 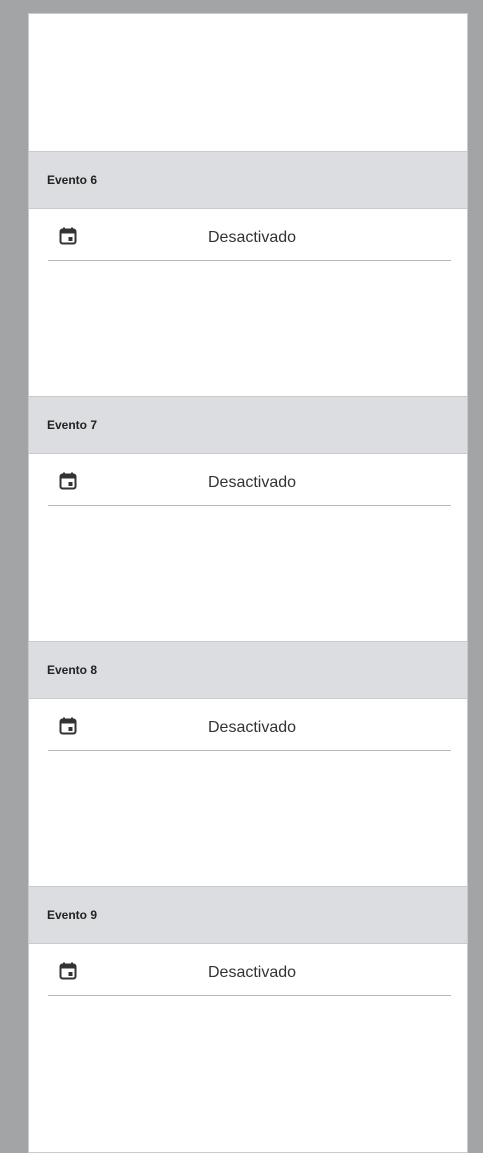 I want to click on event-9-schedule-row: Desactivado, so click(x=249, y=970).